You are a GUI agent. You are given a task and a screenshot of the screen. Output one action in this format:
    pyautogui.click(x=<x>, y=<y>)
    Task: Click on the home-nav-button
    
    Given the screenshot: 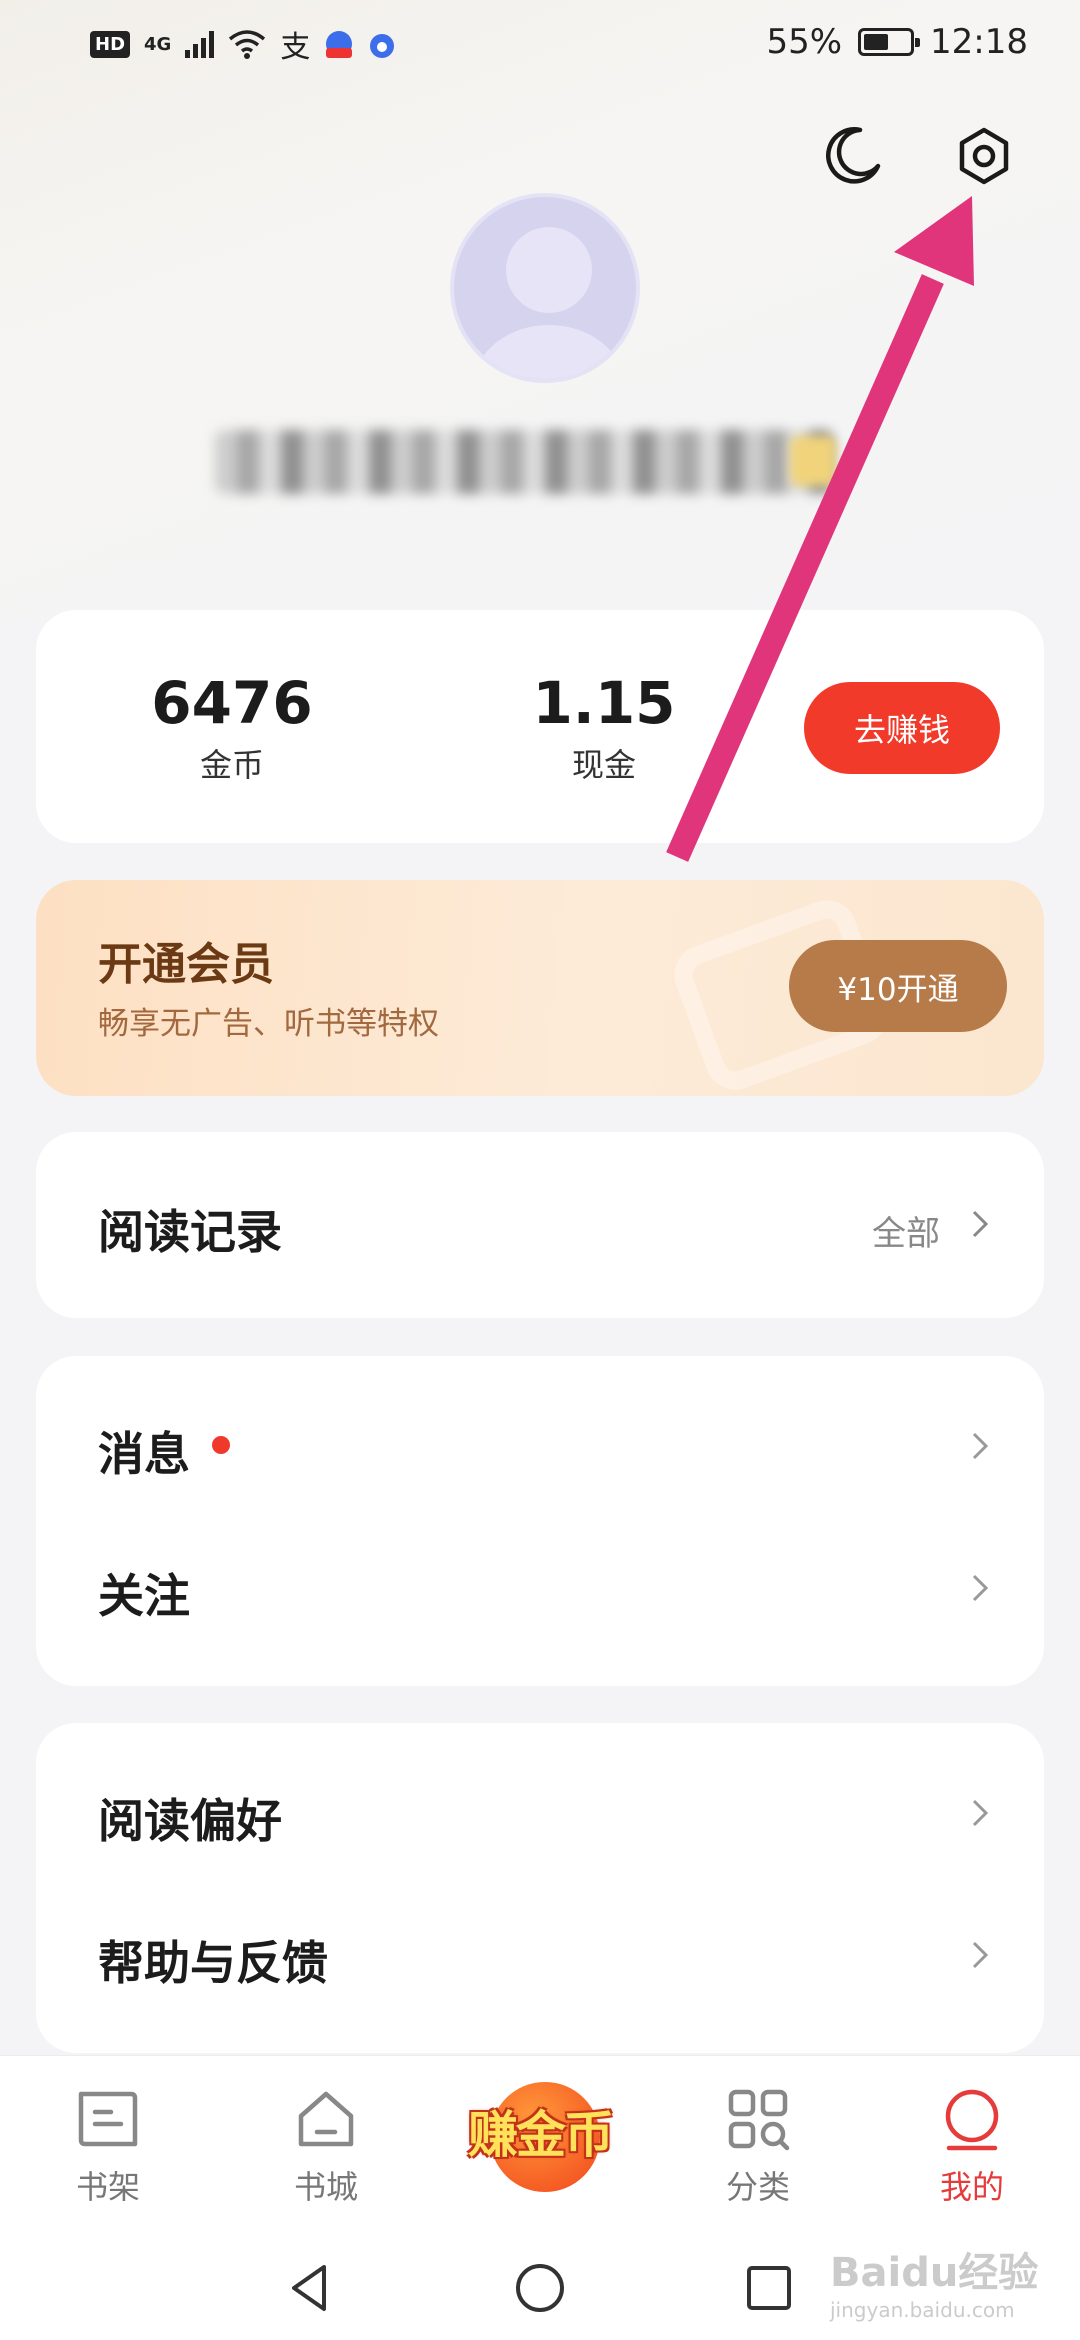 What is the action you would take?
    pyautogui.click(x=540, y=2288)
    